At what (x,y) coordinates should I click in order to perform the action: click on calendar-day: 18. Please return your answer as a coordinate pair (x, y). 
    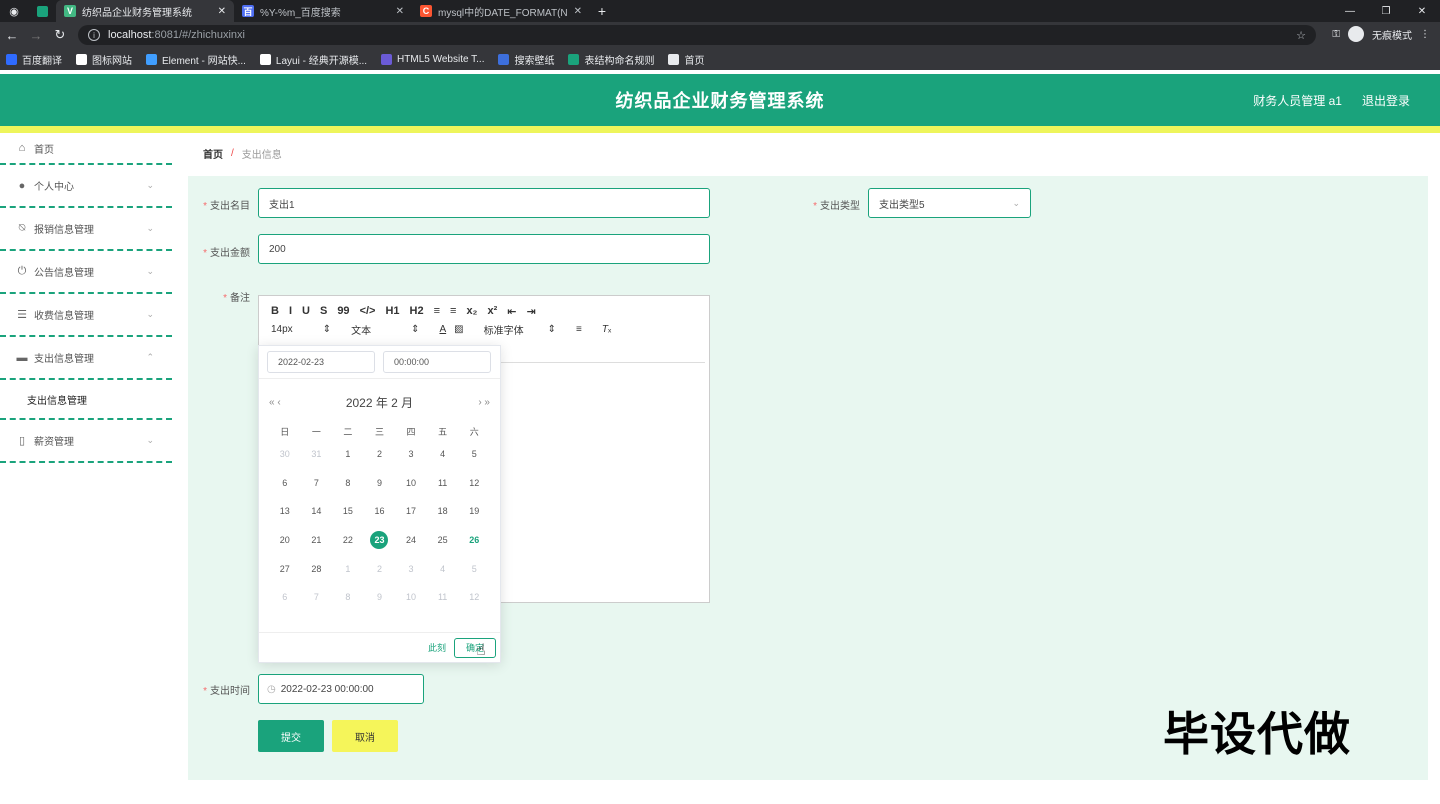
    Looking at the image, I should click on (443, 511).